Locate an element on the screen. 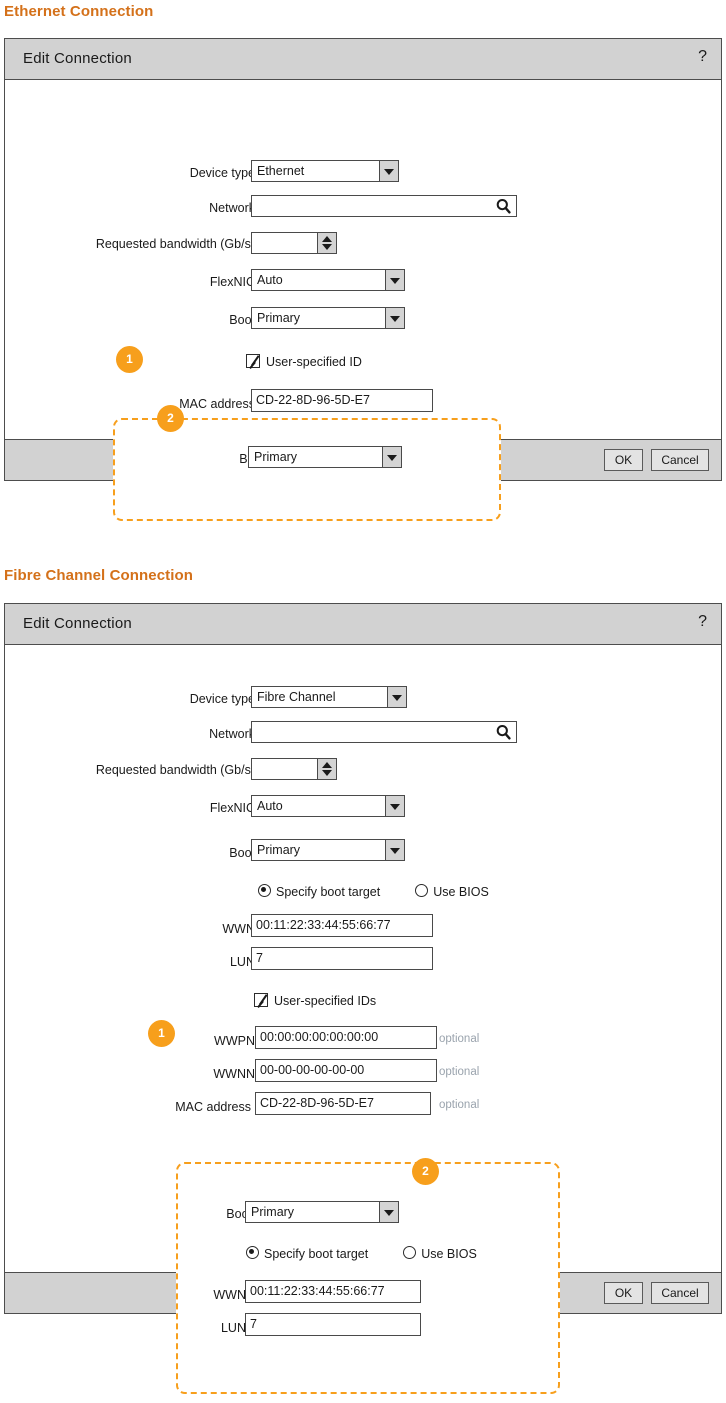  user-specified-ids-checkbox-row: User-specified IDs is located at coordinates (315, 1001).